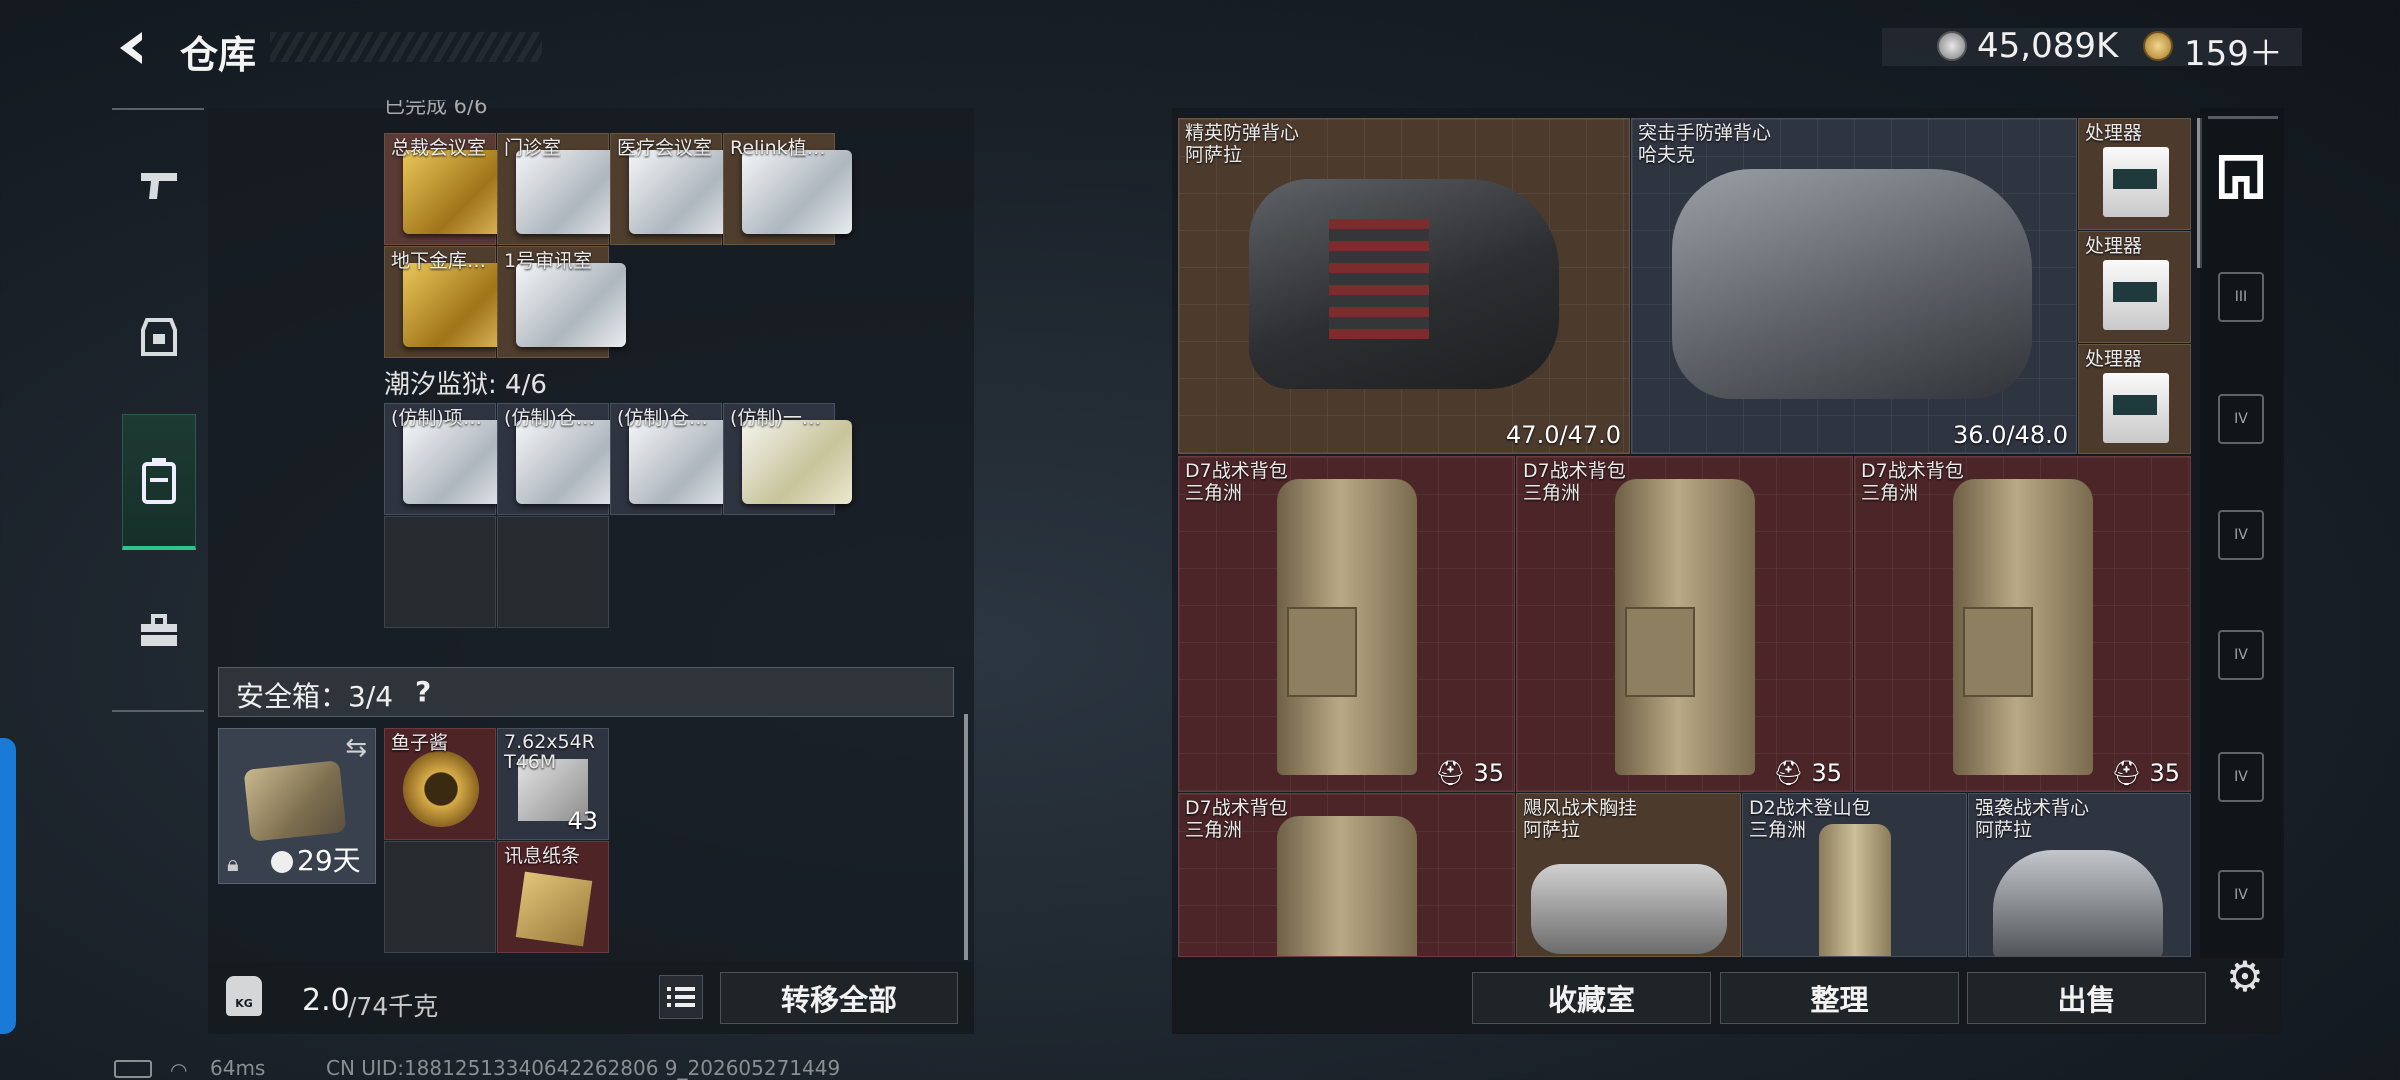 The height and width of the screenshot is (1080, 2400). I want to click on category-containers-selected, so click(159, 482).